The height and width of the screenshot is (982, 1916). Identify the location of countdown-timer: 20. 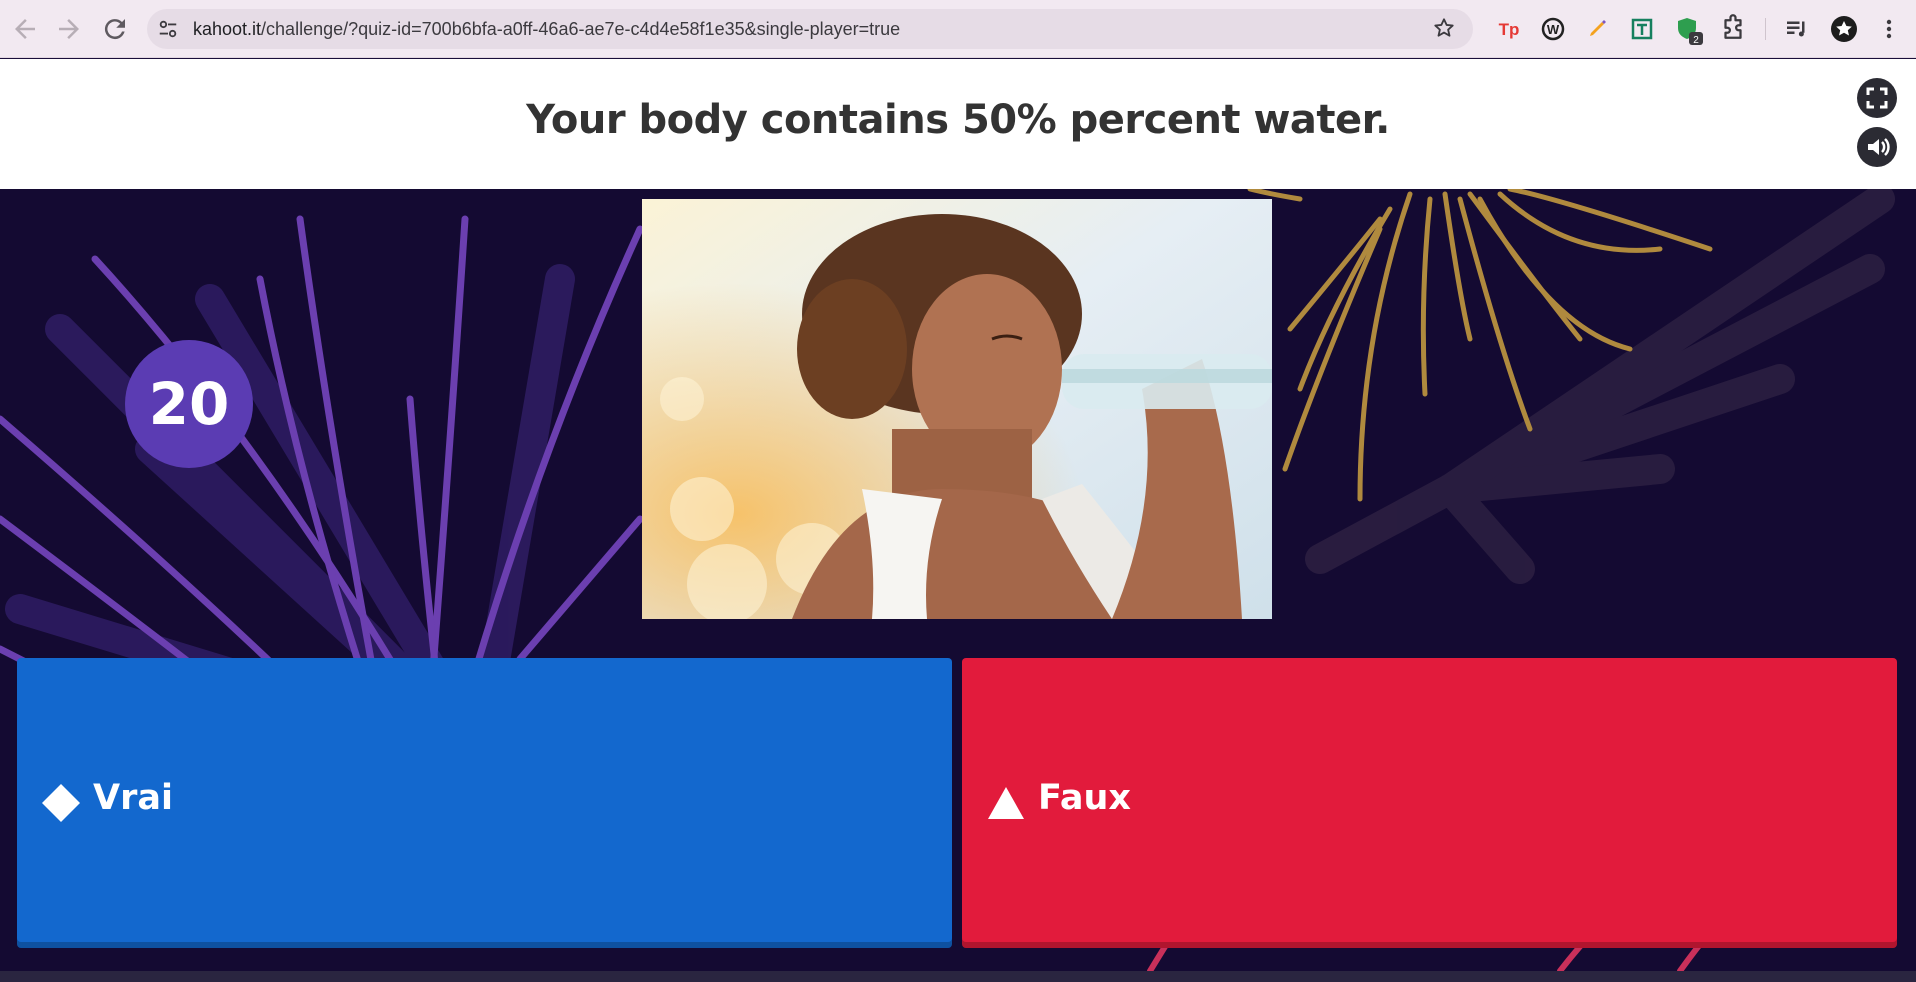
(189, 404).